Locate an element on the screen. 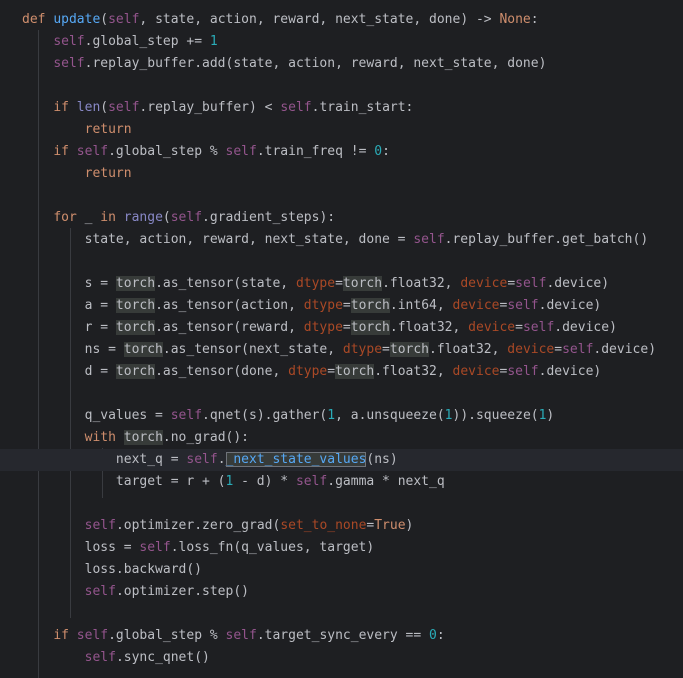  code-token: r = is located at coordinates (69, 327).